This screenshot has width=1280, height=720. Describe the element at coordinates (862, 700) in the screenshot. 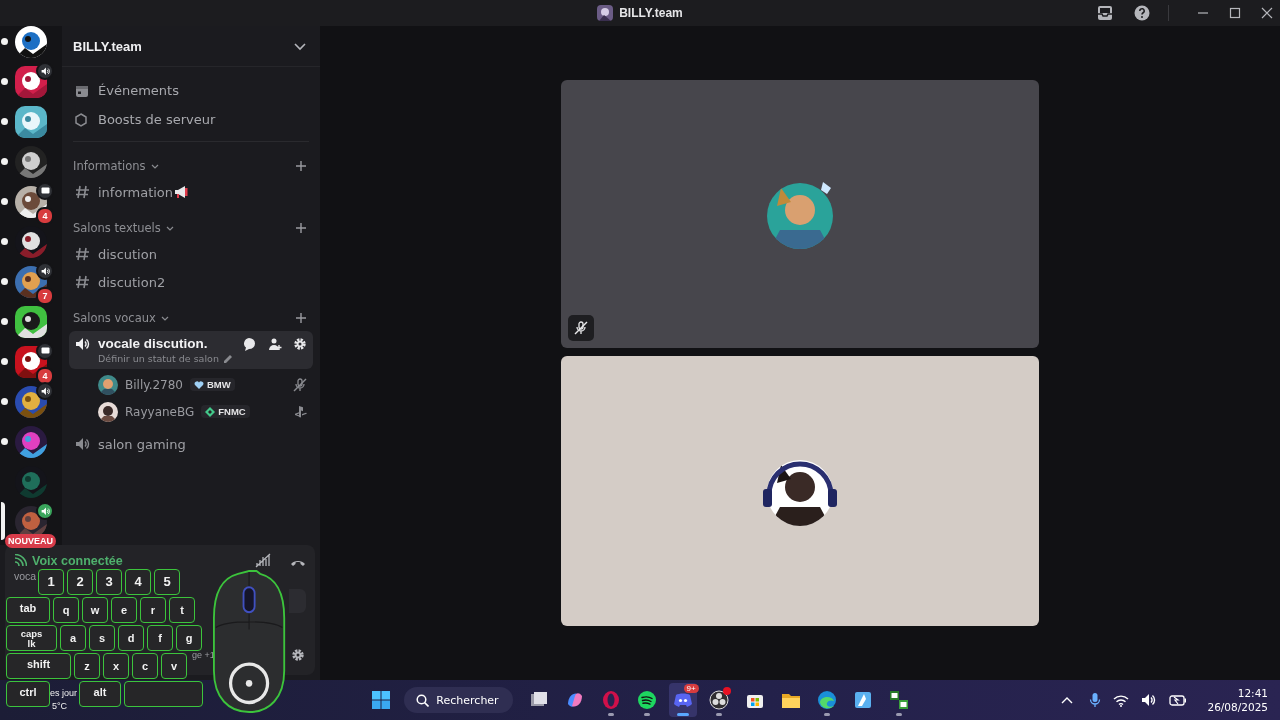

I see `document-icon` at that location.